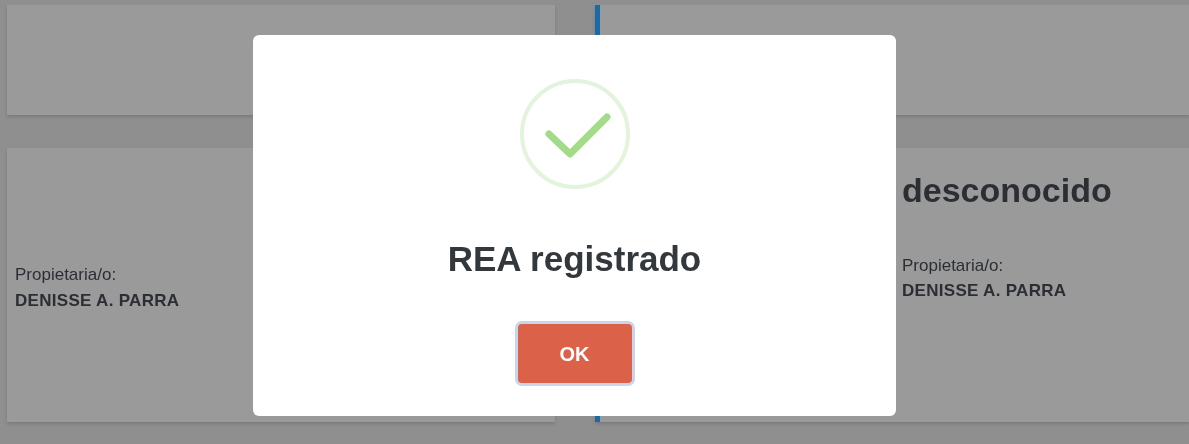 This screenshot has height=444, width=1189. What do you see at coordinates (574, 134) in the screenshot?
I see `checkmark-icon` at bounding box center [574, 134].